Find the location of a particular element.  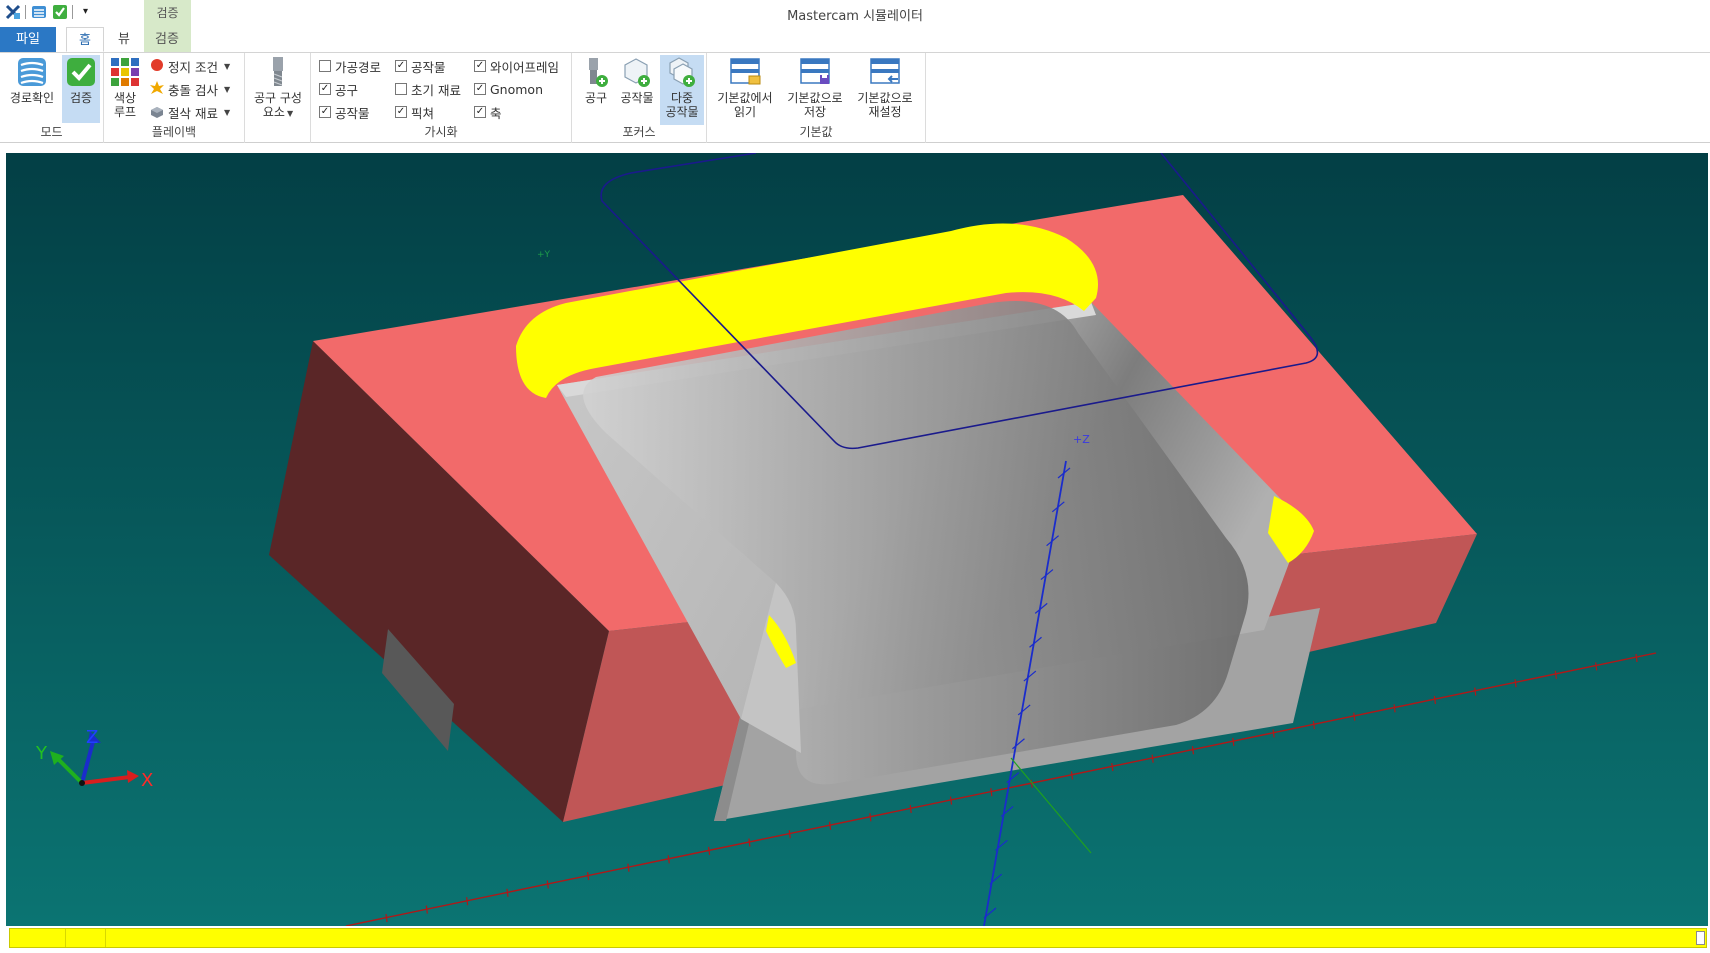

focus-workpiece-button: 공작물 is located at coordinates (637, 80).